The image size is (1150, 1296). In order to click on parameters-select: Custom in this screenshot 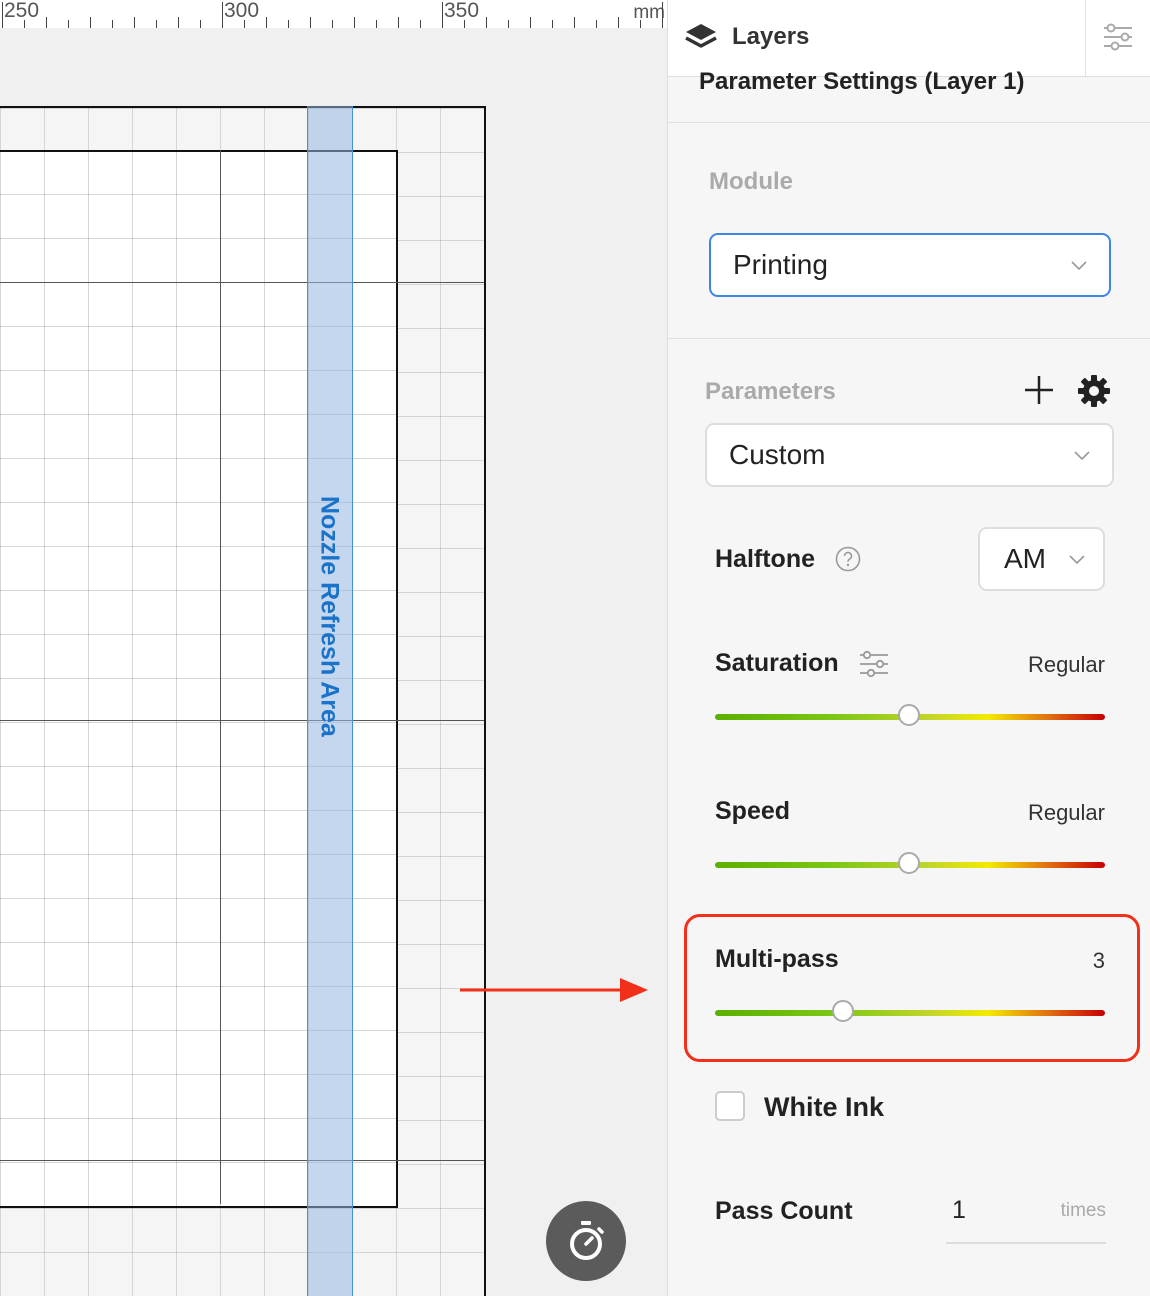, I will do `click(909, 455)`.